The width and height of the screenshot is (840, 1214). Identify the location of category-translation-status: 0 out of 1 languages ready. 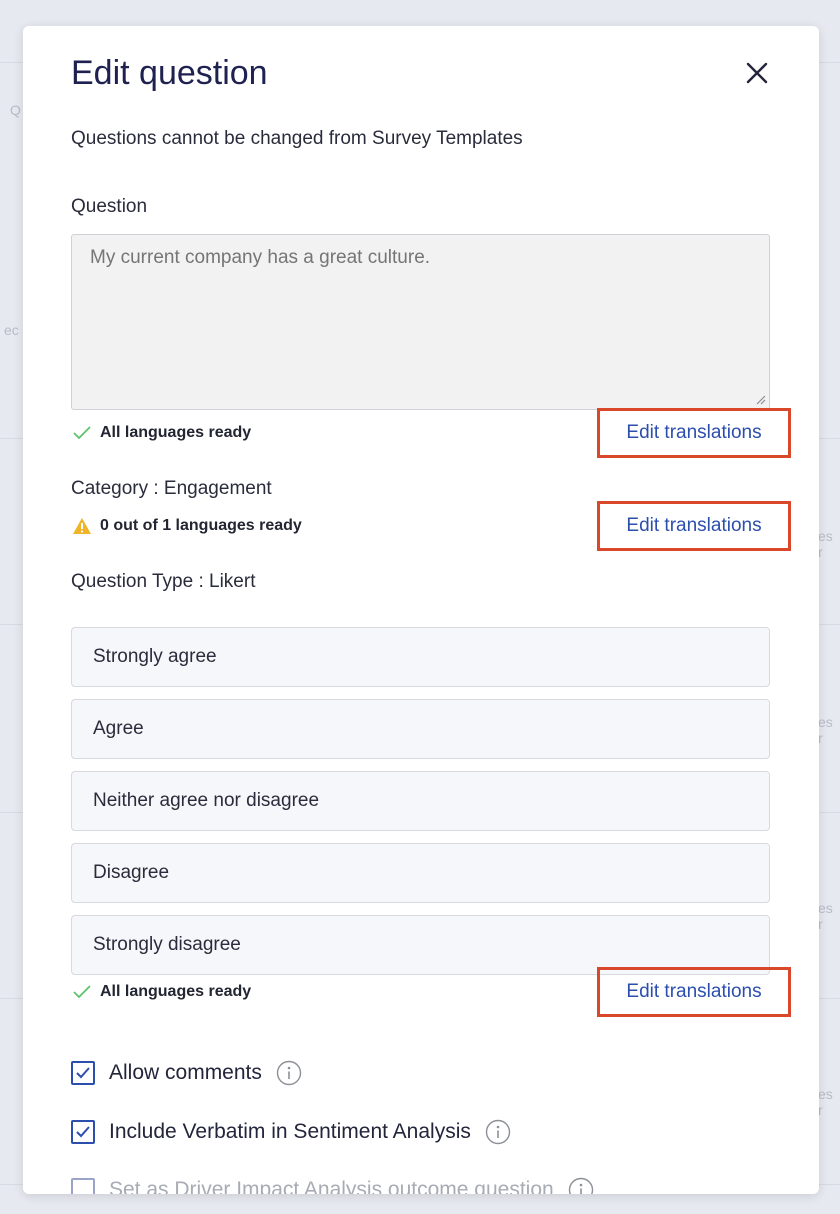
(187, 526).